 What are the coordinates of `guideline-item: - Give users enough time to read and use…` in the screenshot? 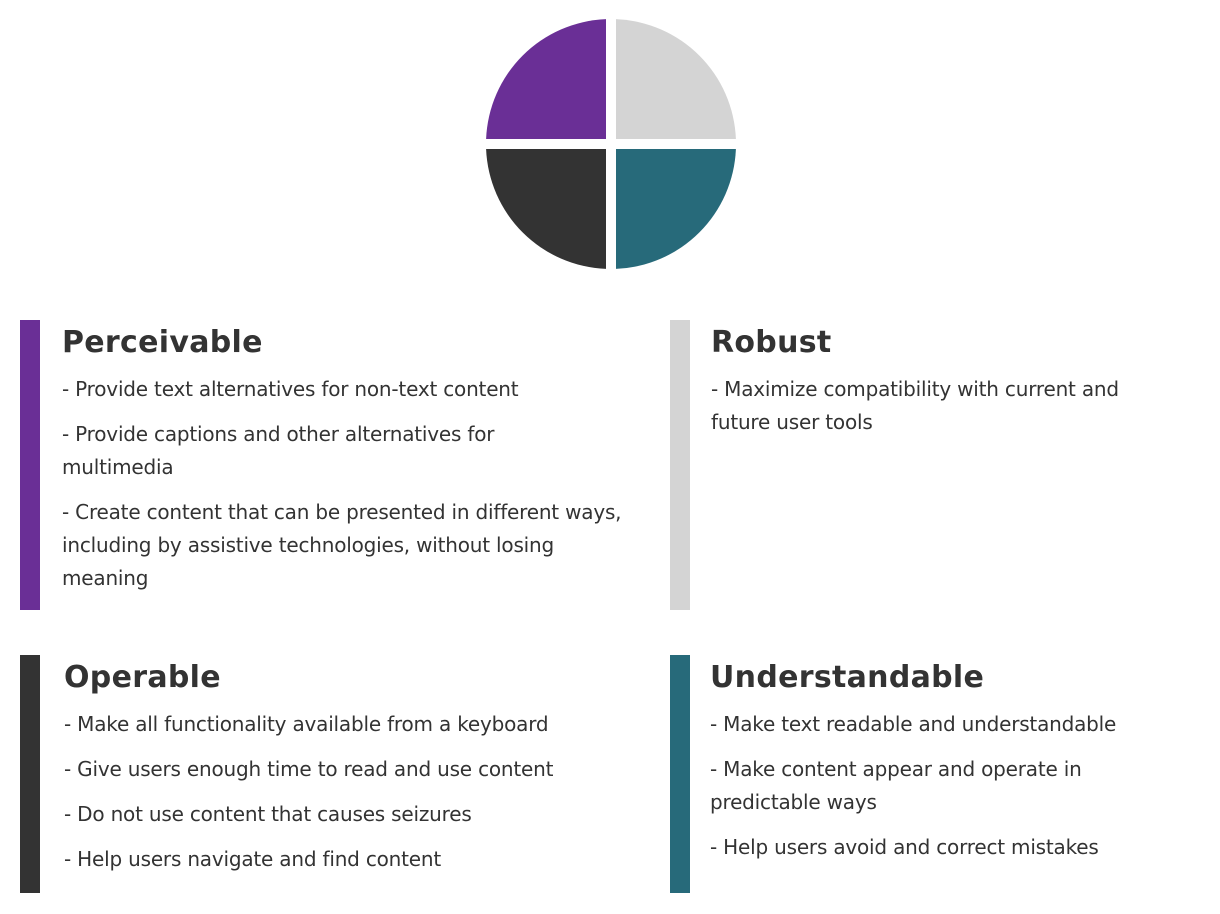 It's located at (309, 769).